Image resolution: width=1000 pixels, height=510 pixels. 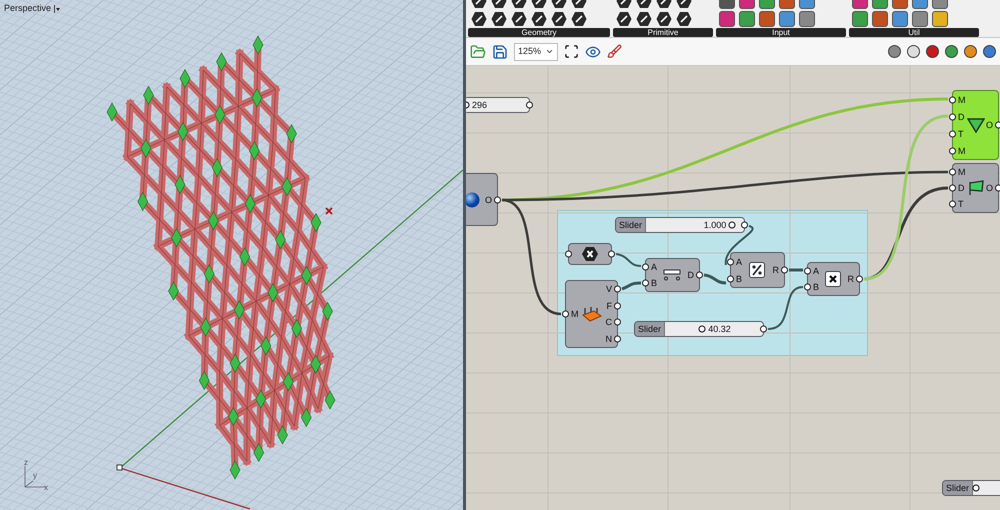 What do you see at coordinates (536, 51) in the screenshot?
I see `zoom-select: 125%` at bounding box center [536, 51].